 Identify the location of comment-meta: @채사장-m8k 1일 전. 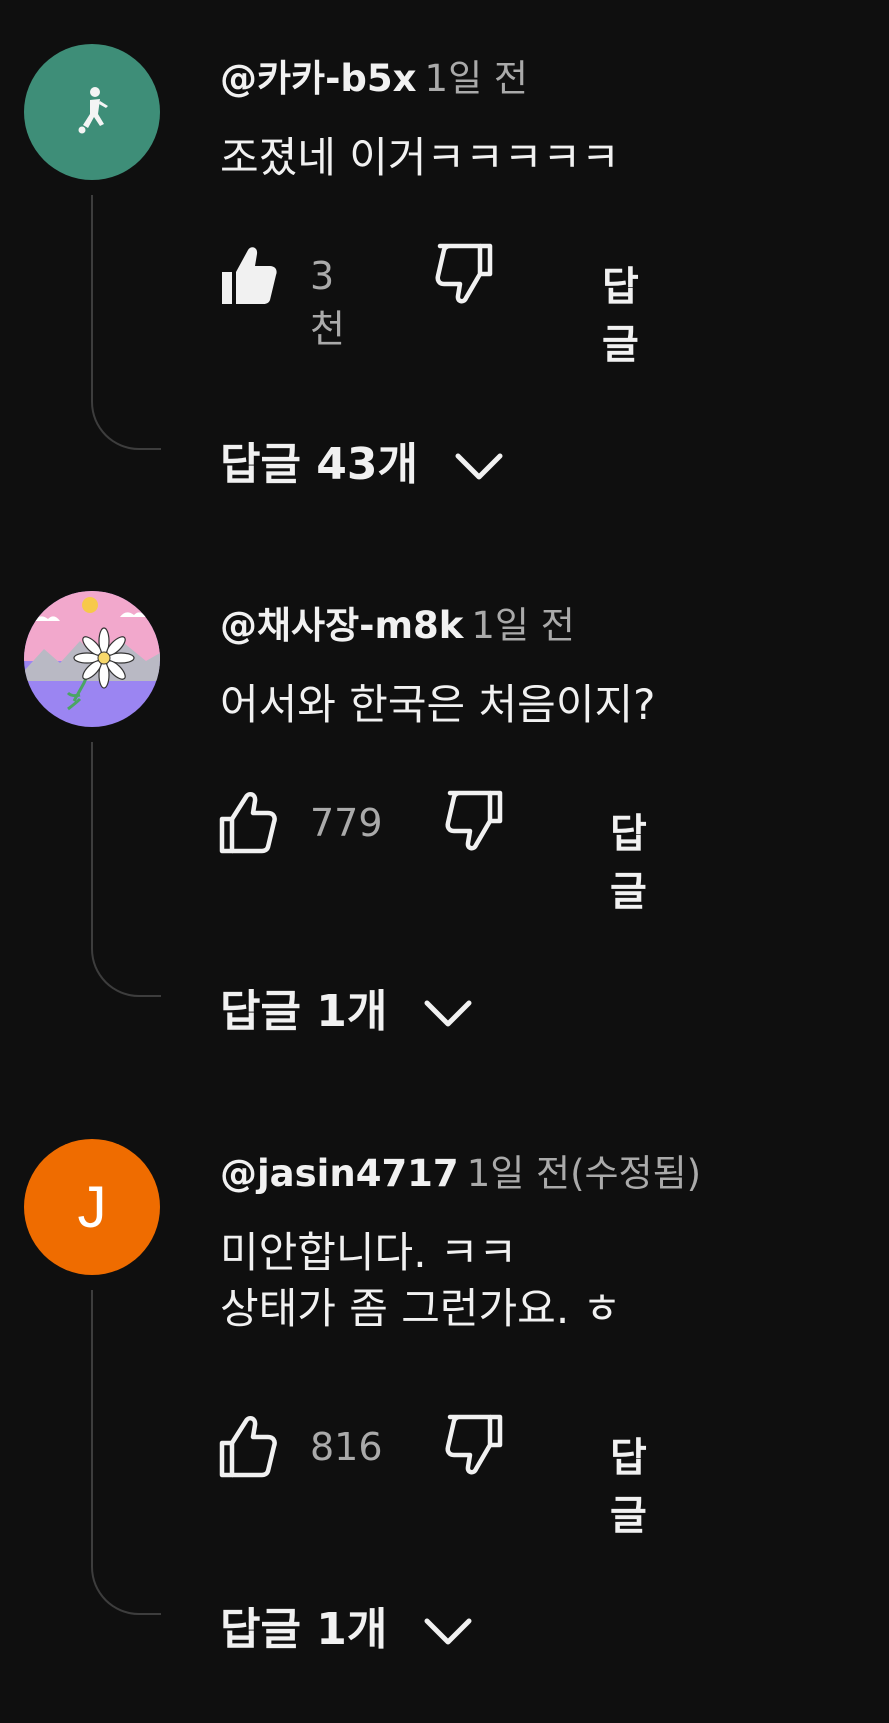
(397, 622).